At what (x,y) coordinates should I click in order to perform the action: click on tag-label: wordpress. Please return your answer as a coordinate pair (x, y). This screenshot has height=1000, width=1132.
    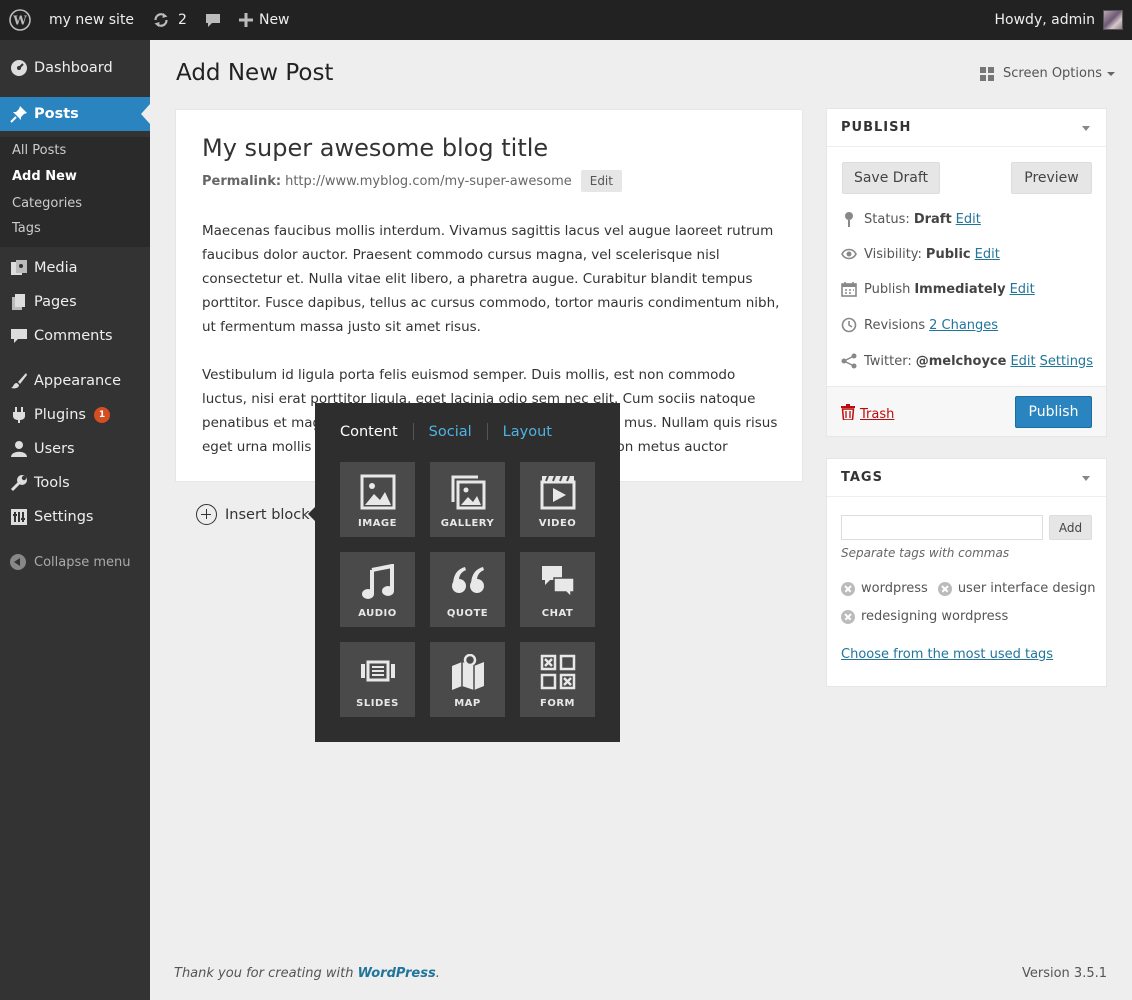
    Looking at the image, I should click on (894, 588).